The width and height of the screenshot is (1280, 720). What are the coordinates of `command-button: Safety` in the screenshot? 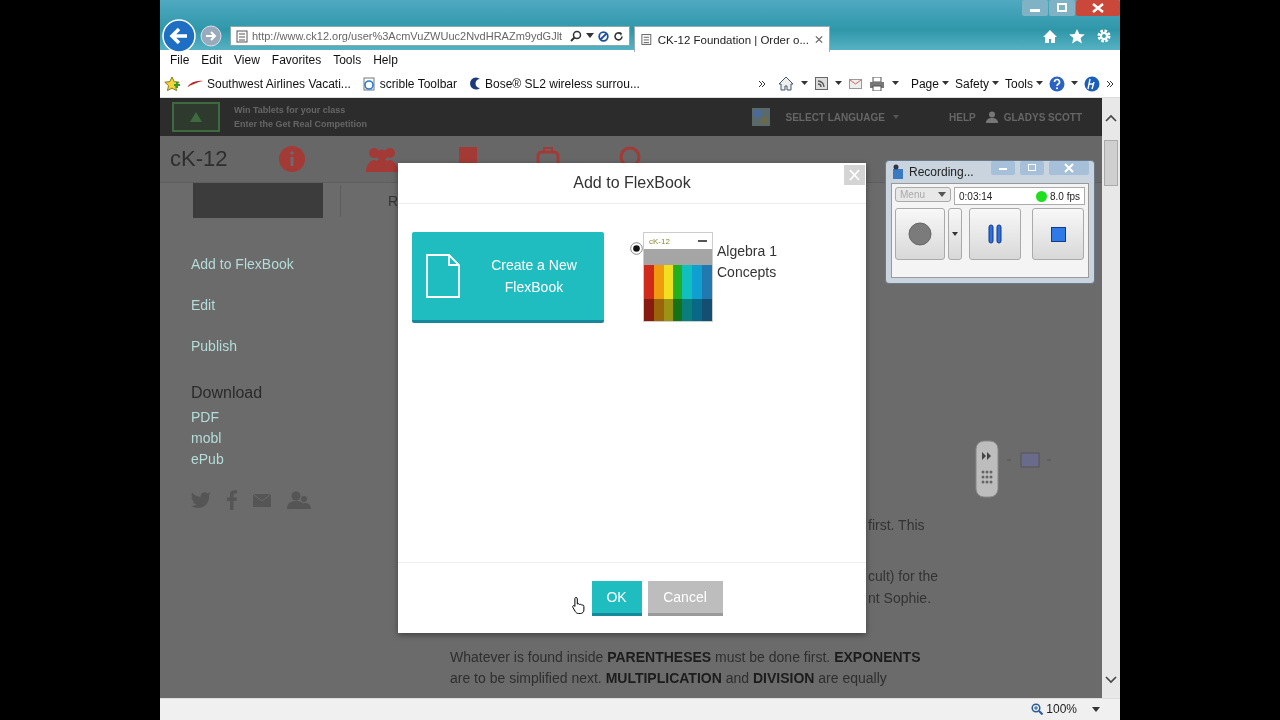 It's located at (976, 83).